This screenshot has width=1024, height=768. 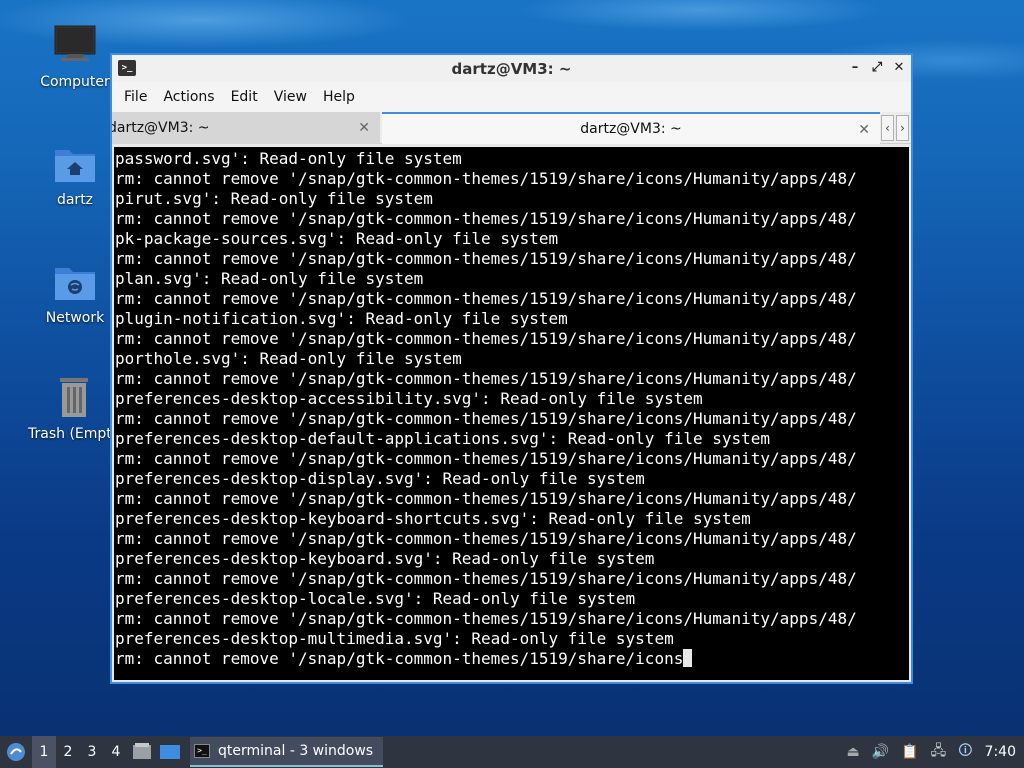 What do you see at coordinates (290, 97) in the screenshot?
I see `menu-view: View` at bounding box center [290, 97].